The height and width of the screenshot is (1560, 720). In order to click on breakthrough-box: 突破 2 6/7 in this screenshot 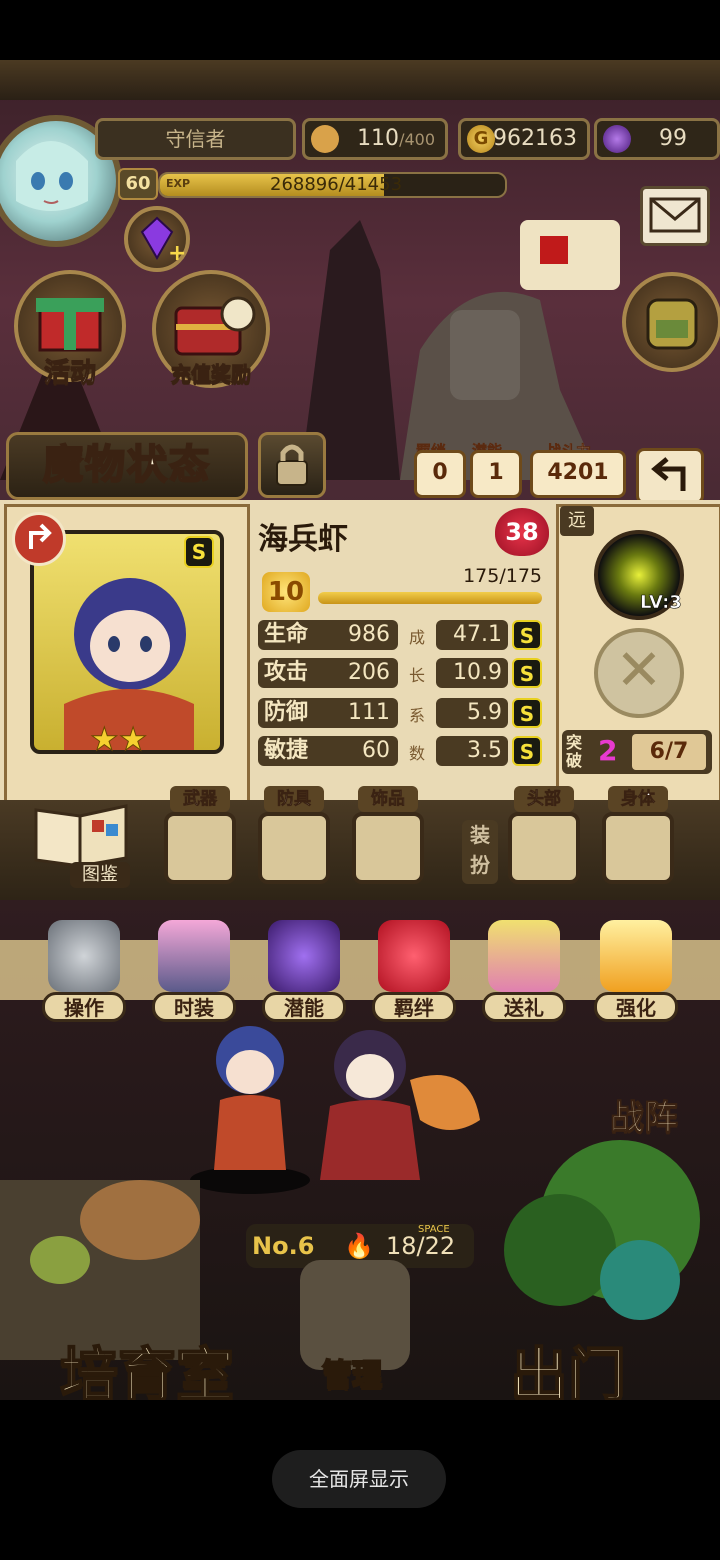, I will do `click(637, 752)`.